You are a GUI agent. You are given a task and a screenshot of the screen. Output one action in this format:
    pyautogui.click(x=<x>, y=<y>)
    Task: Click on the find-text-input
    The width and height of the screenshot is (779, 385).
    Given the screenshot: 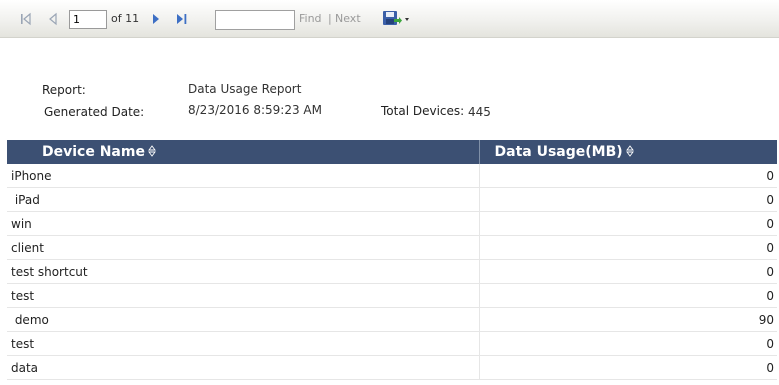 What is the action you would take?
    pyautogui.click(x=255, y=20)
    